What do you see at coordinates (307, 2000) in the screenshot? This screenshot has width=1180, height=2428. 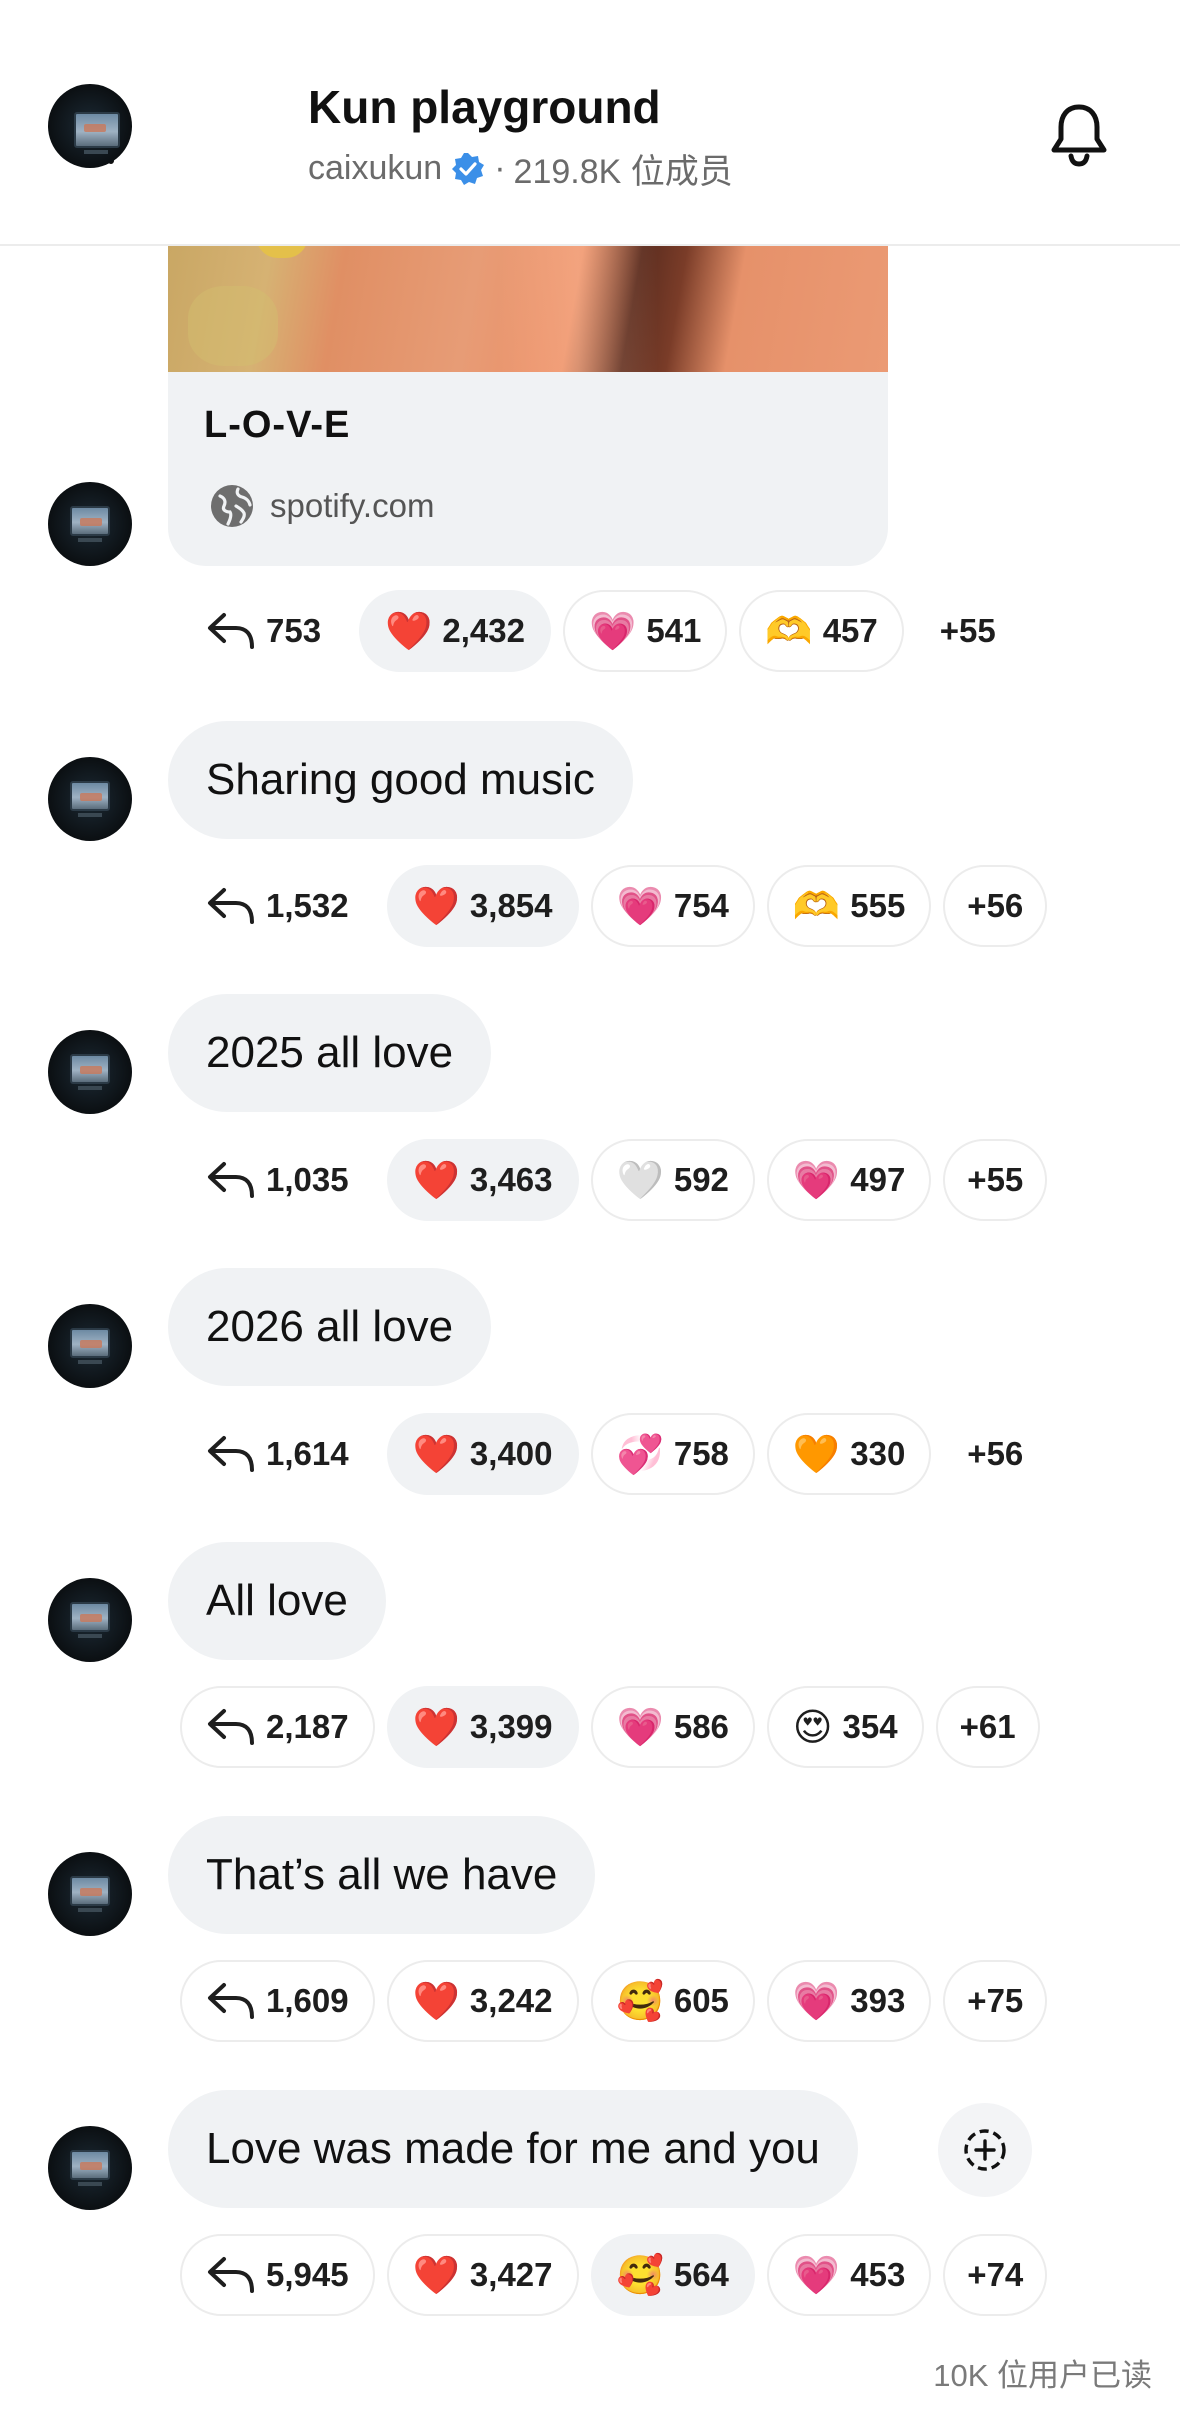 I see `reply-count: 1,609` at bounding box center [307, 2000].